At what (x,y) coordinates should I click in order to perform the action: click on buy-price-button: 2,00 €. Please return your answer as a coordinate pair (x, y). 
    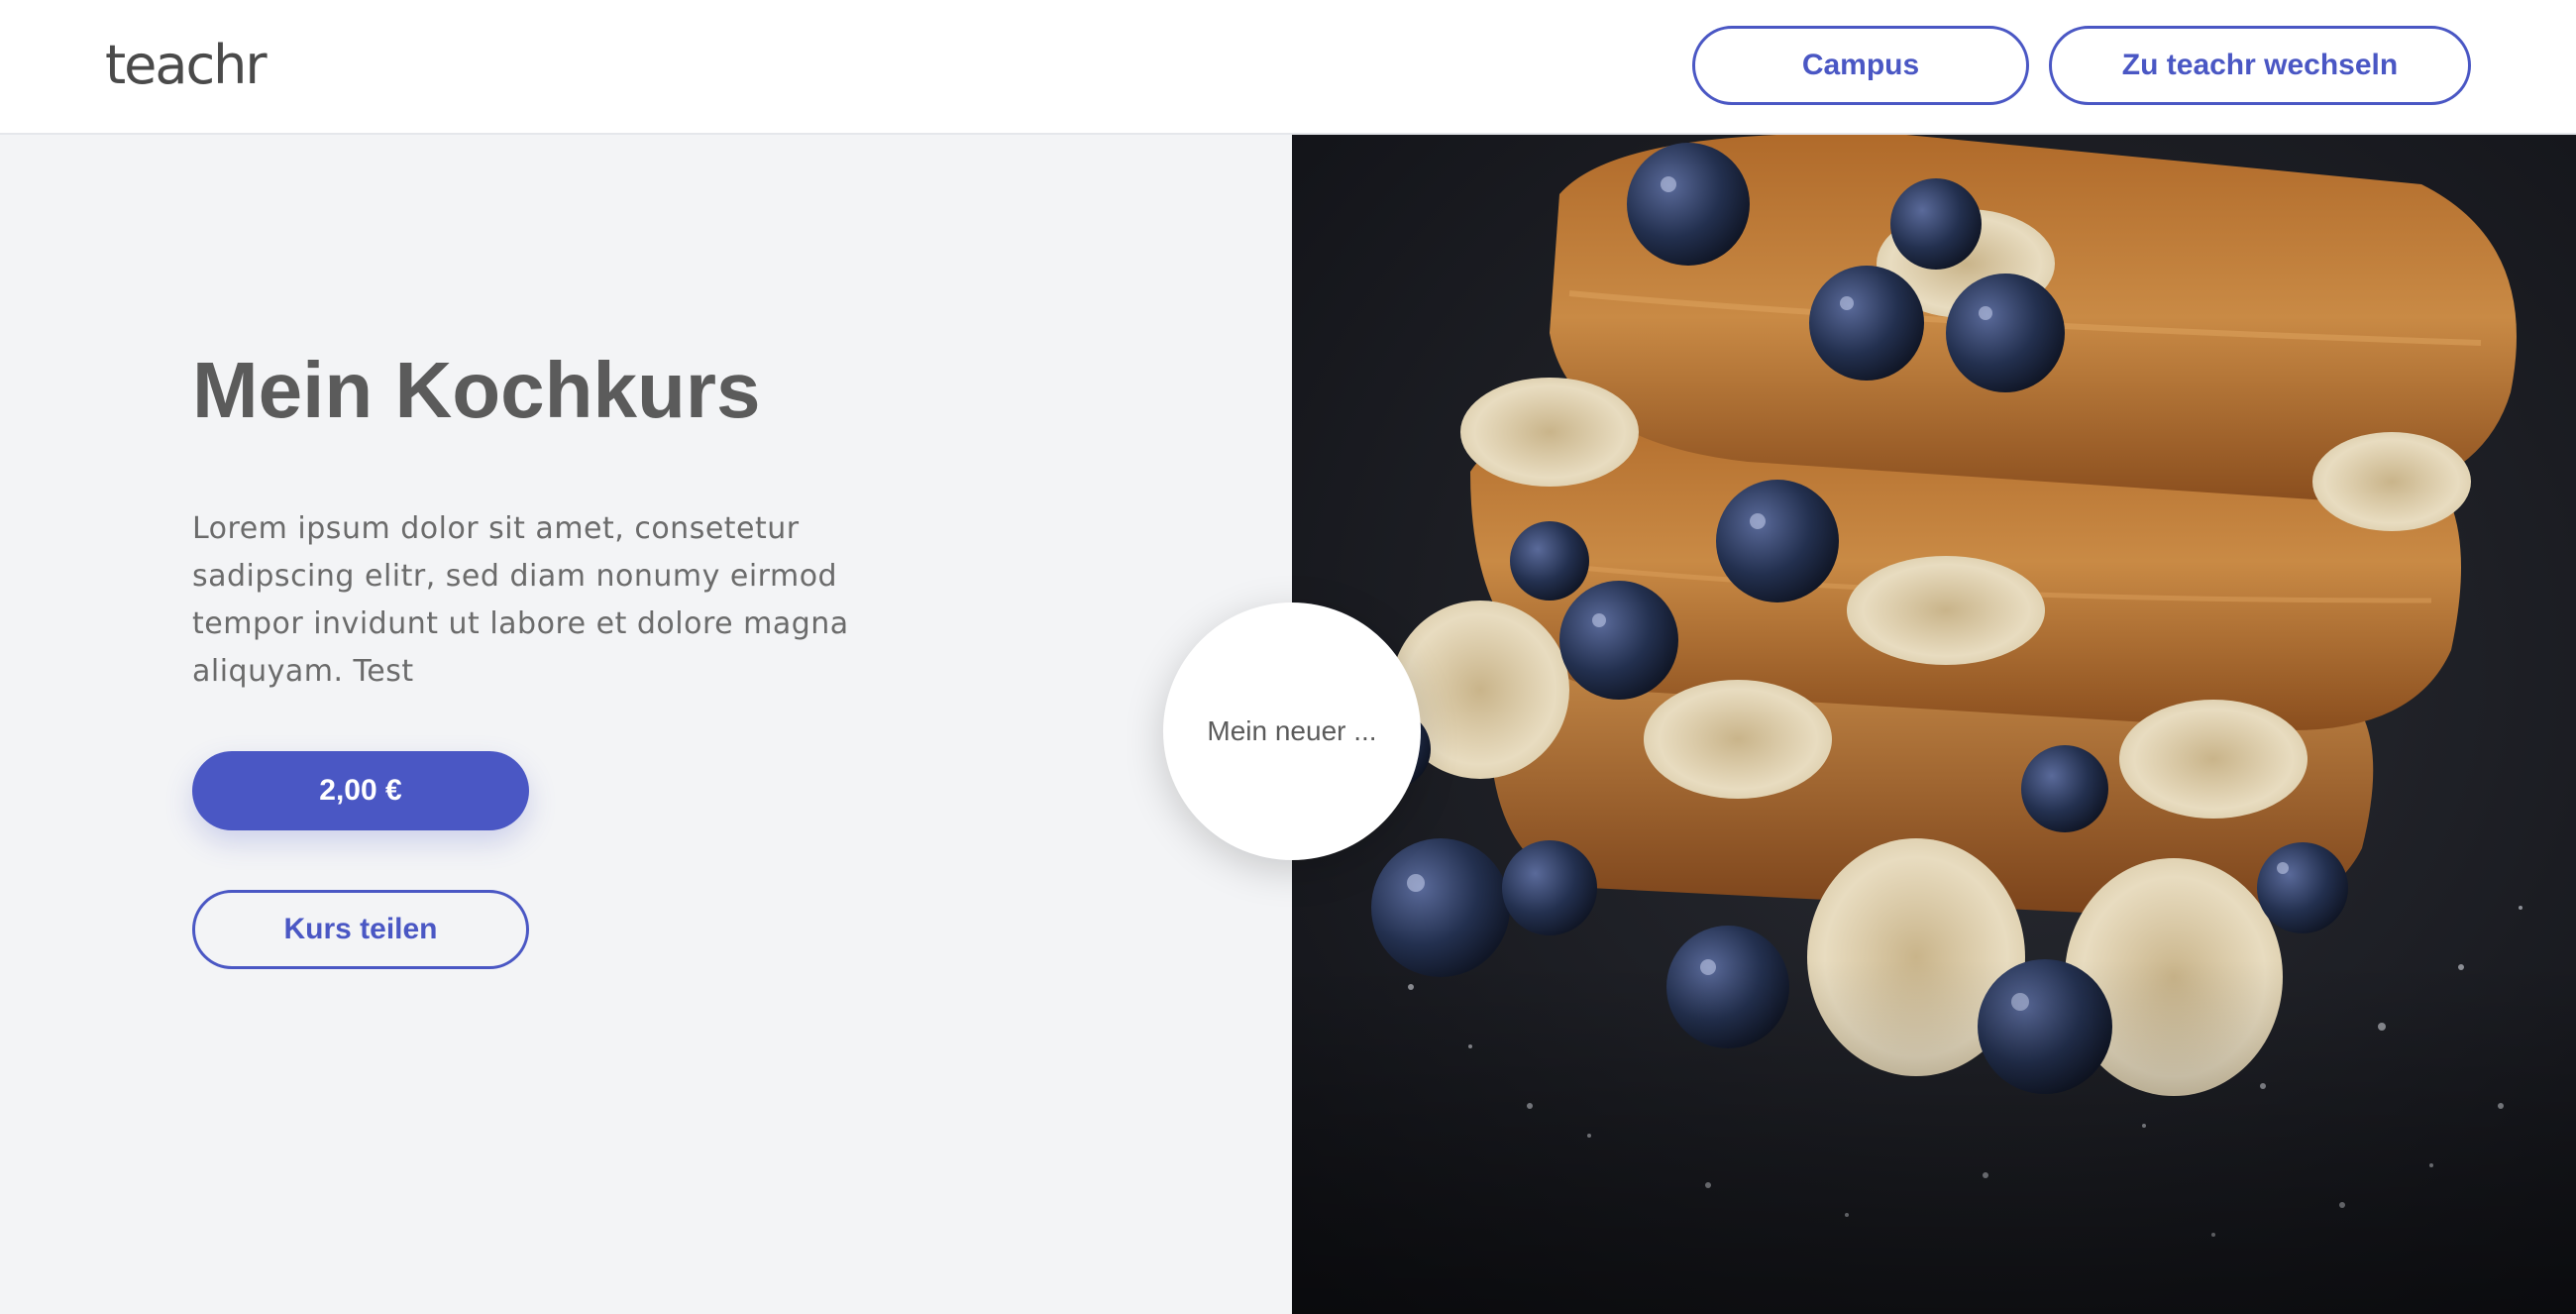
    Looking at the image, I should click on (360, 791).